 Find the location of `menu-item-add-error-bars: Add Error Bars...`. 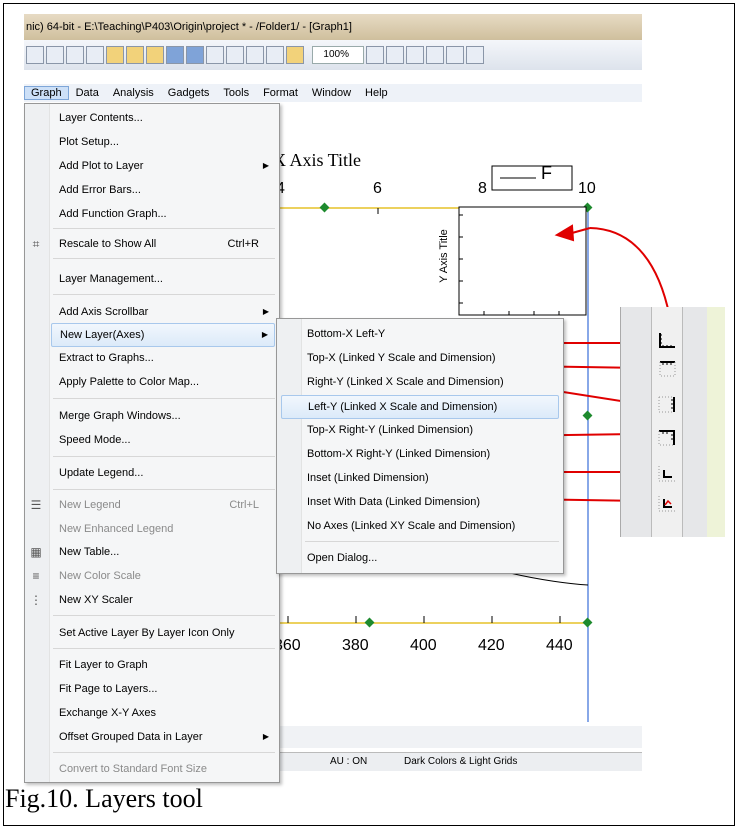

menu-item-add-error-bars: Add Error Bars... is located at coordinates (163, 190).